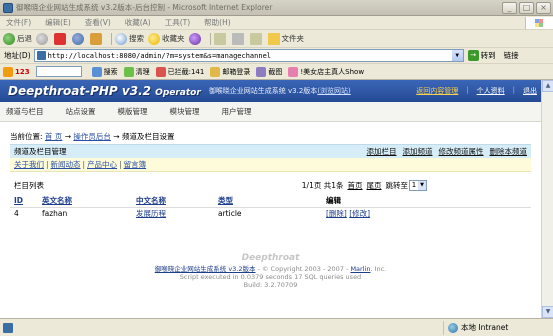 The width and height of the screenshot is (553, 336). I want to click on edit-row-link: [修改], so click(359, 213).